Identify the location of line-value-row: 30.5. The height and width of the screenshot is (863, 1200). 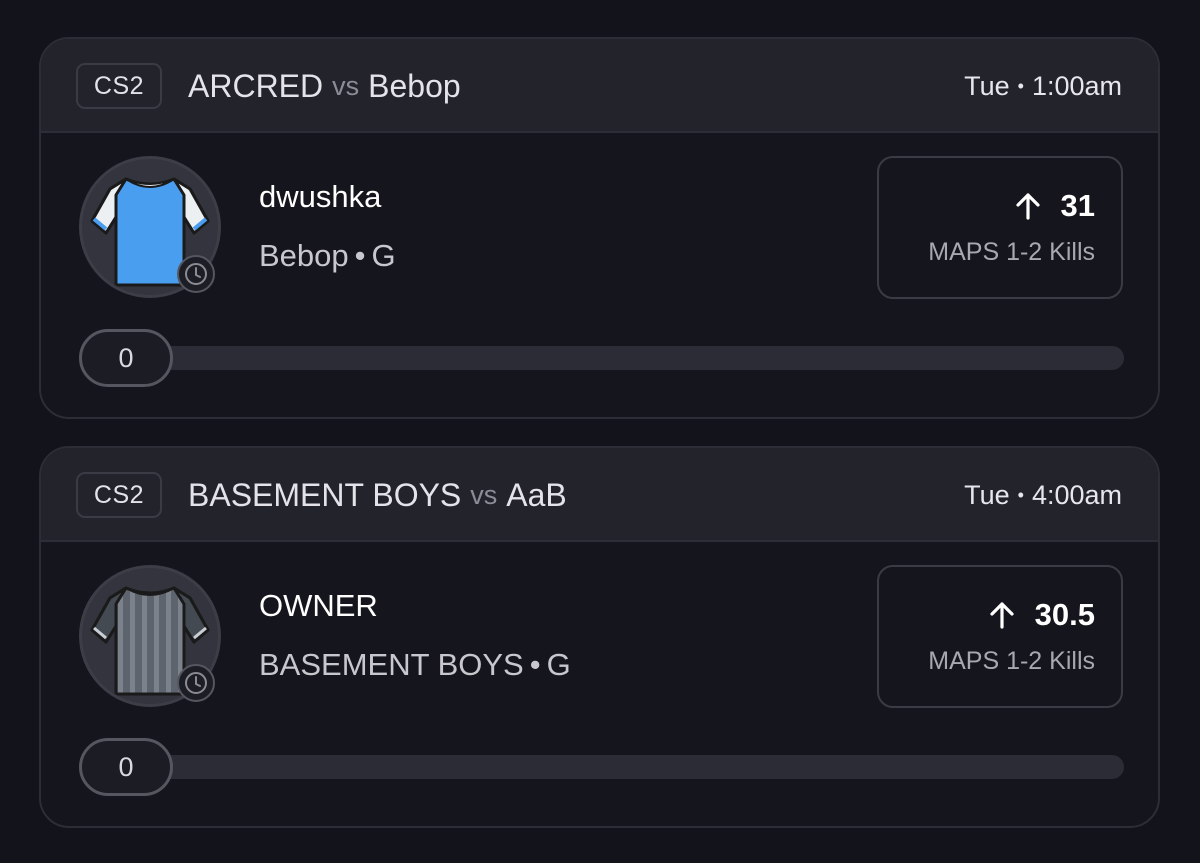
(1041, 615).